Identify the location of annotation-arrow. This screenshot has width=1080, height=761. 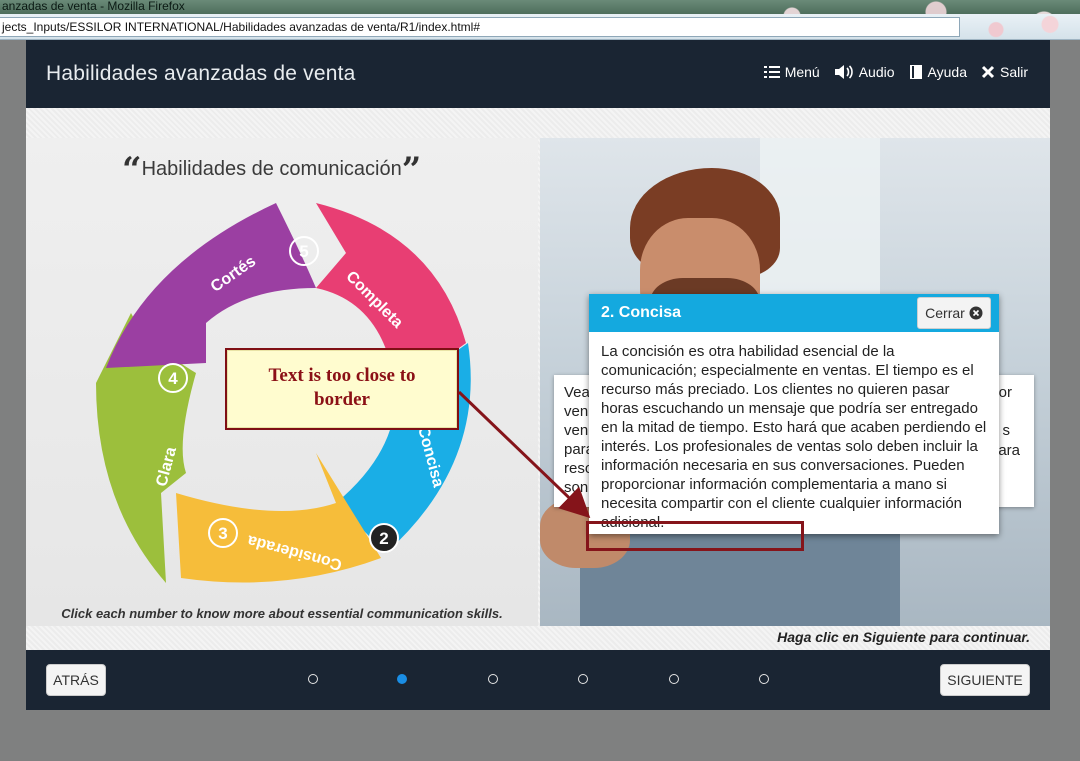
(524, 454).